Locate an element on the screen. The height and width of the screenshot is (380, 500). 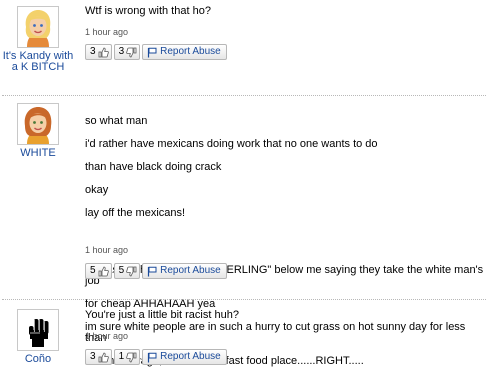
comment-line: lay off the mexicans! is located at coordinates (135, 212).